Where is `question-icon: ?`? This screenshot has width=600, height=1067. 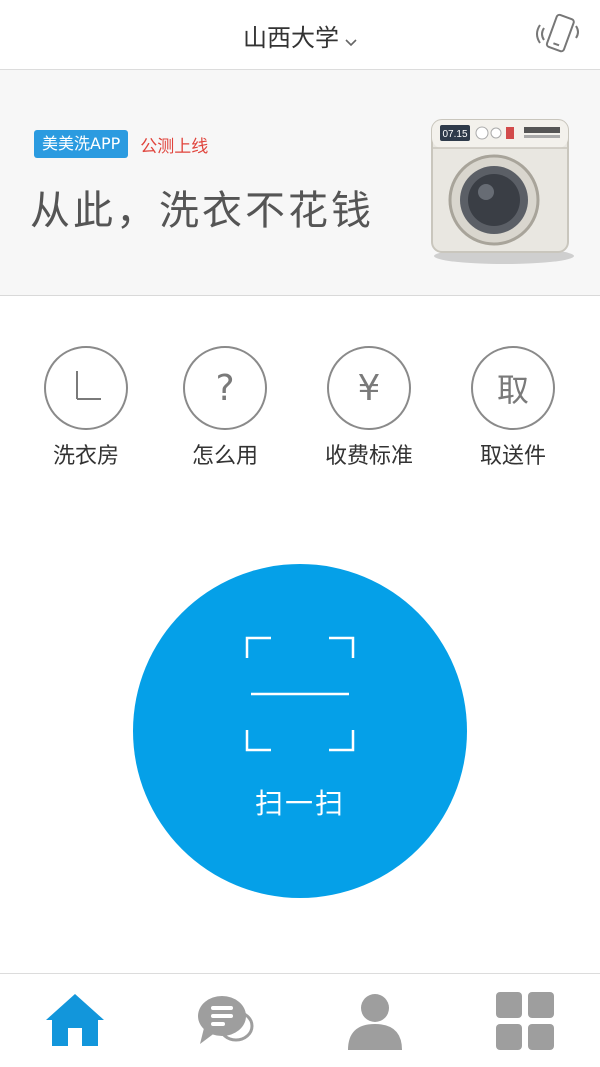
question-icon: ? is located at coordinates (225, 388).